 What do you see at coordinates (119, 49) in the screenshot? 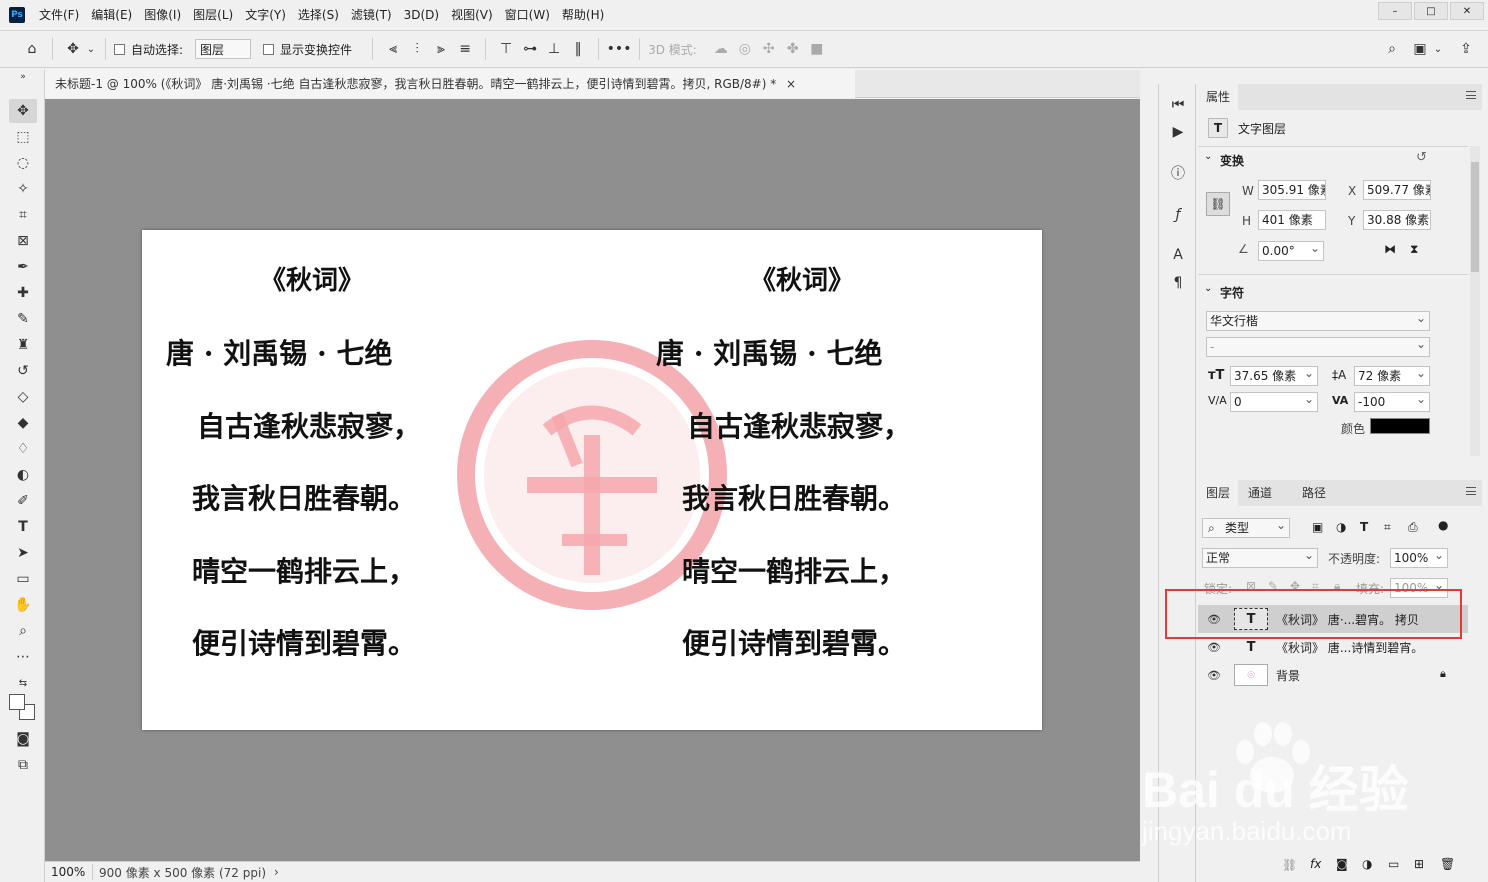
I see `auto-select-checkbox` at bounding box center [119, 49].